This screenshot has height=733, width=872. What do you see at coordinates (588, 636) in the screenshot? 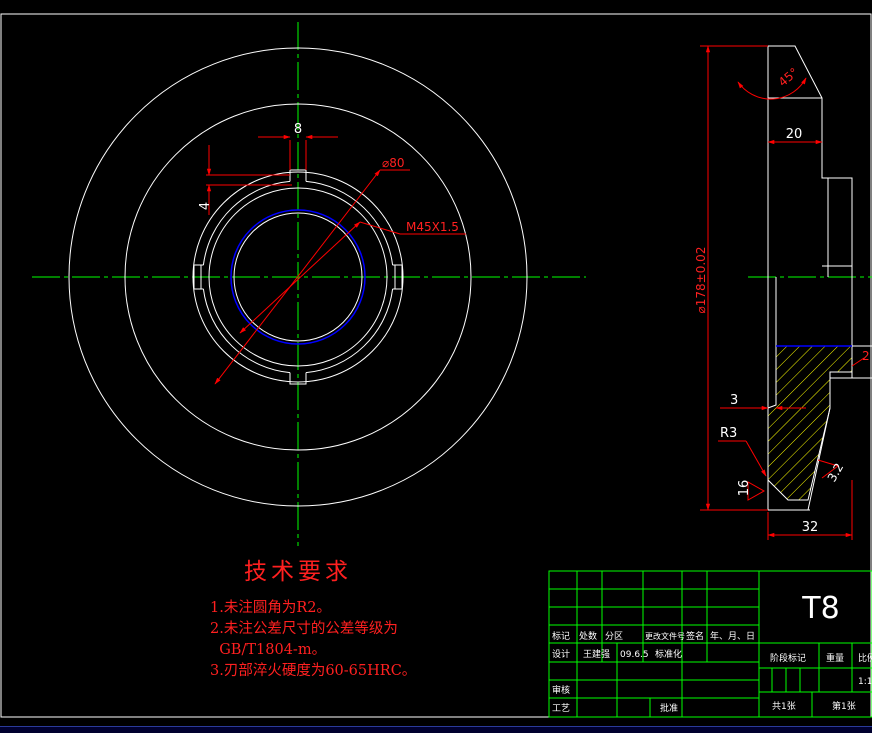
I see `row-header-count: 处数` at bounding box center [588, 636].